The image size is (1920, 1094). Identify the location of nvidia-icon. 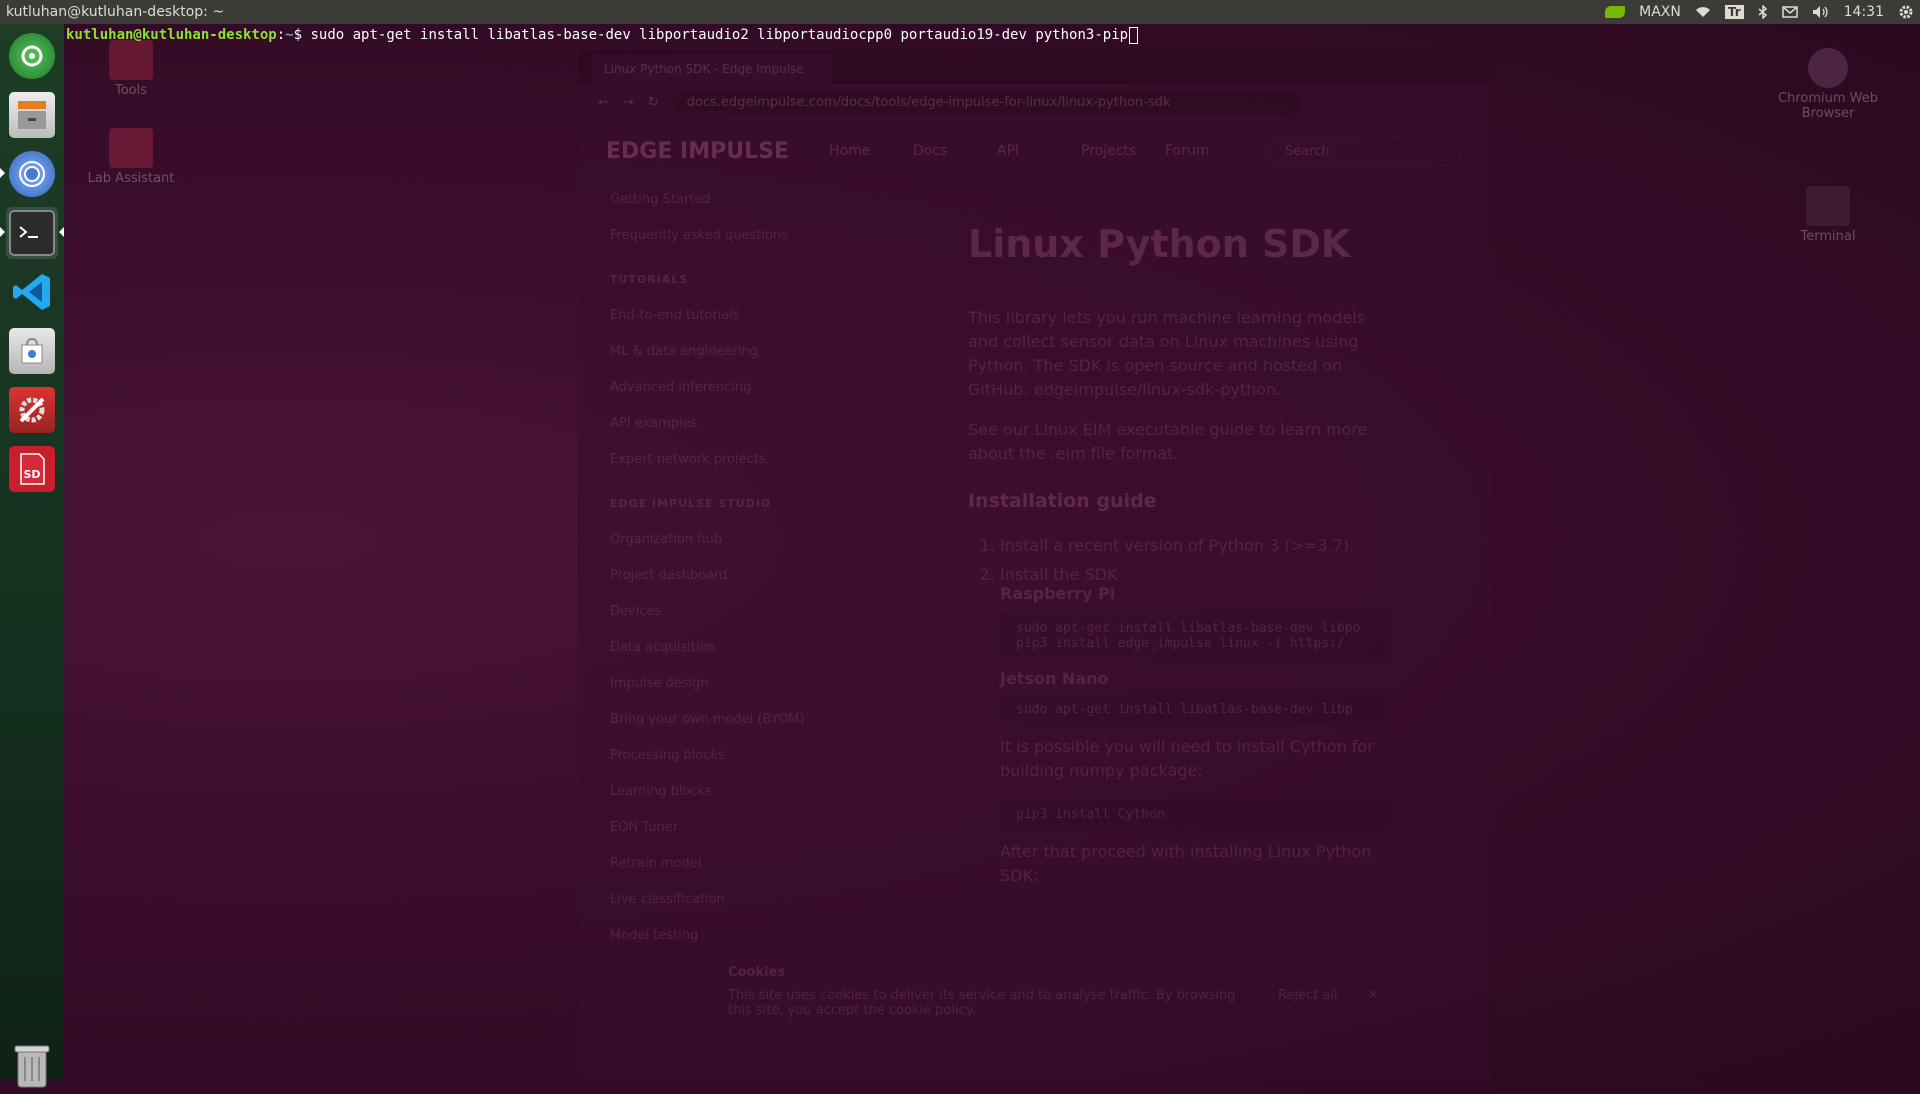
(1615, 12).